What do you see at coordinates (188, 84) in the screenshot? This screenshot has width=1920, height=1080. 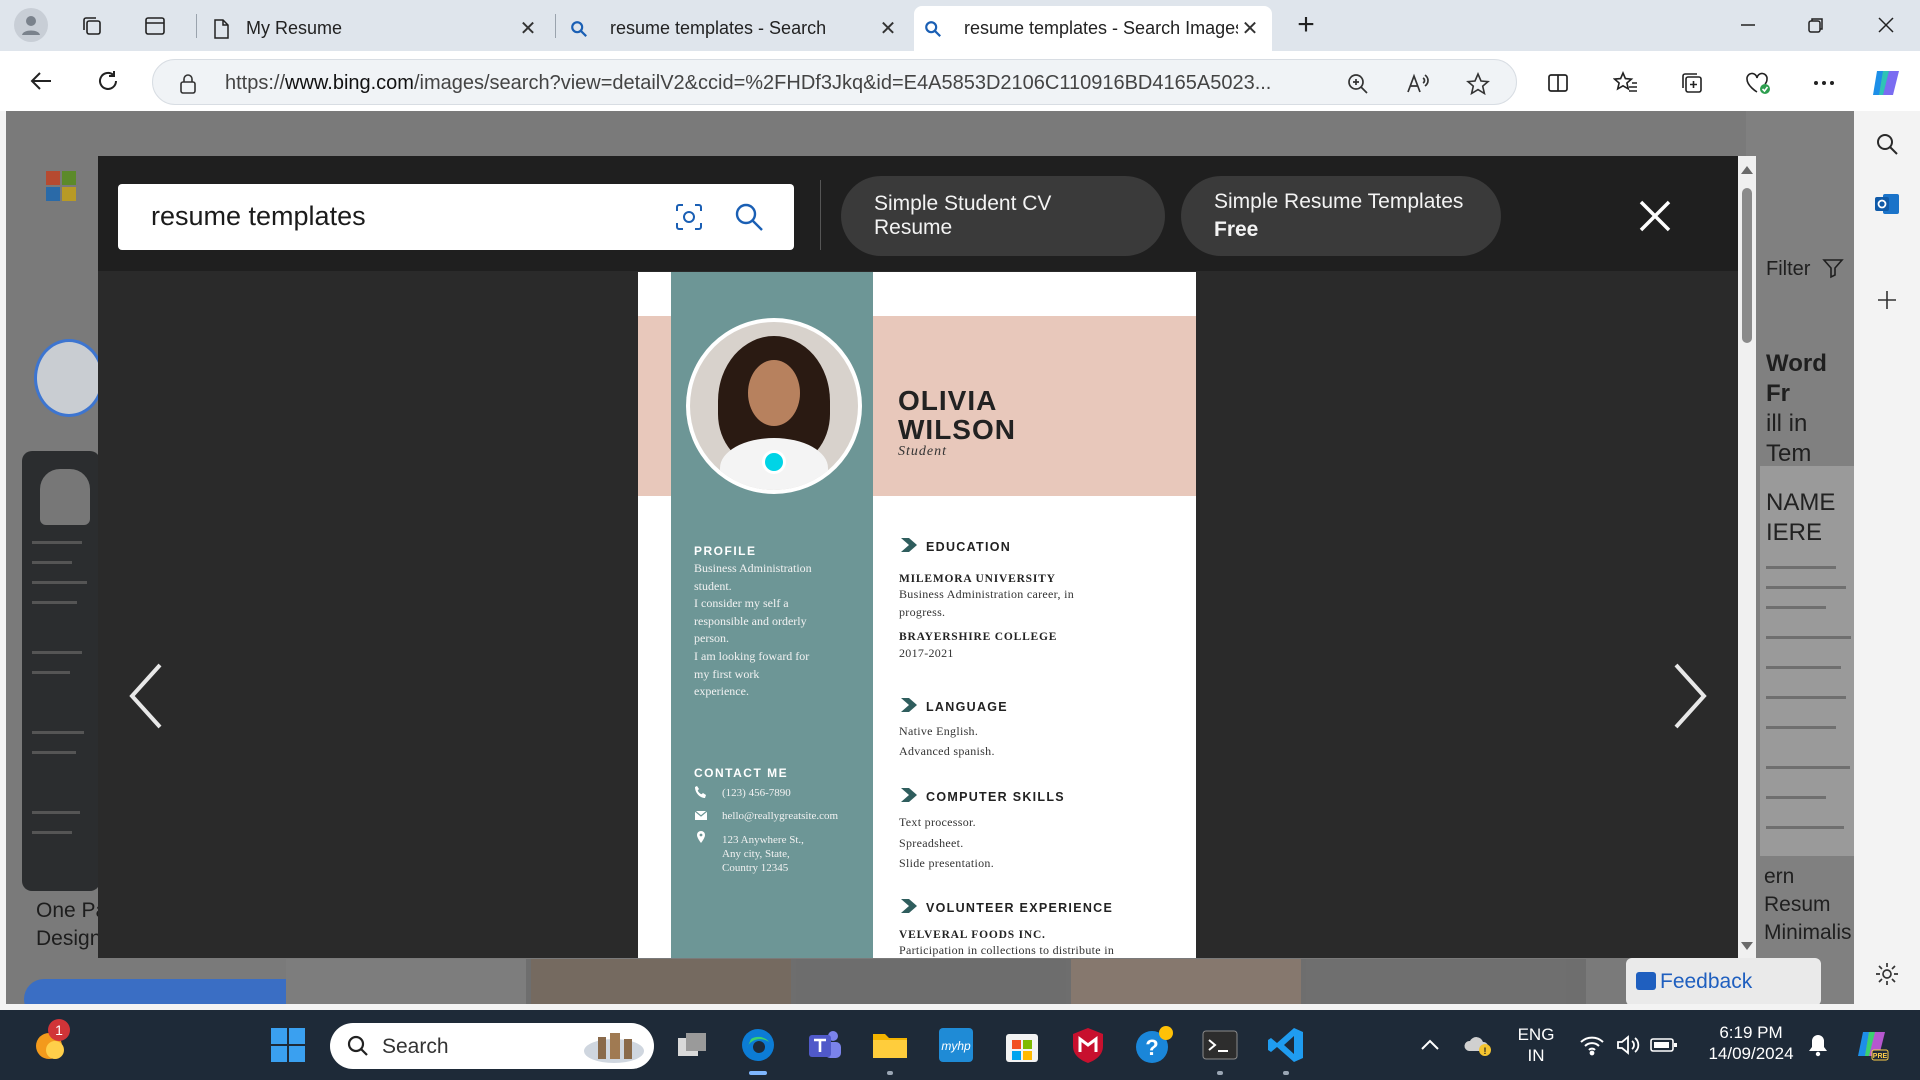 I see `lock-icon` at bounding box center [188, 84].